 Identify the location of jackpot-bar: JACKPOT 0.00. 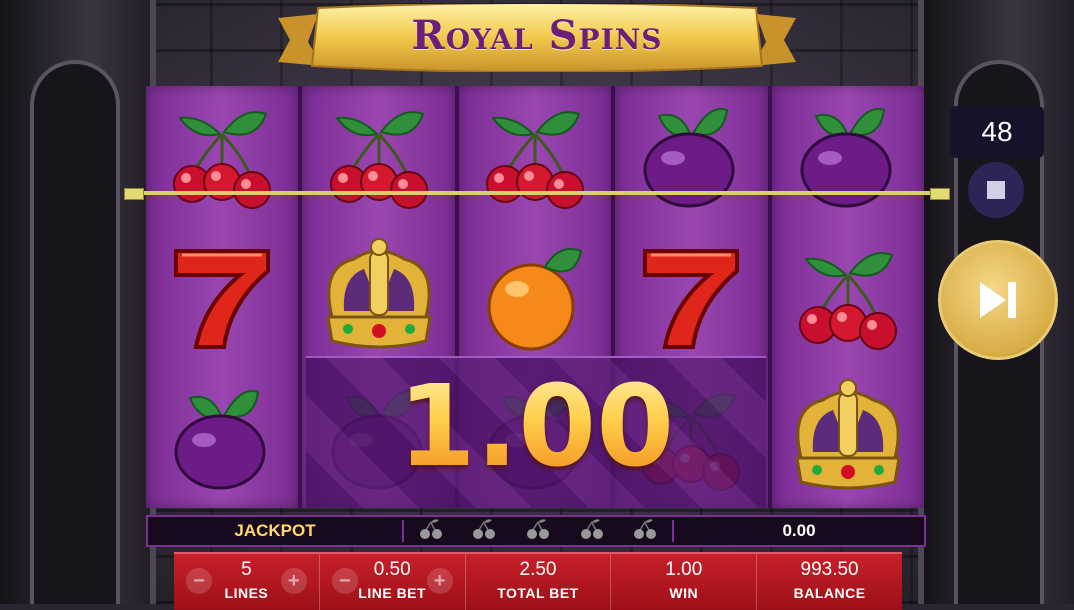
(536, 531).